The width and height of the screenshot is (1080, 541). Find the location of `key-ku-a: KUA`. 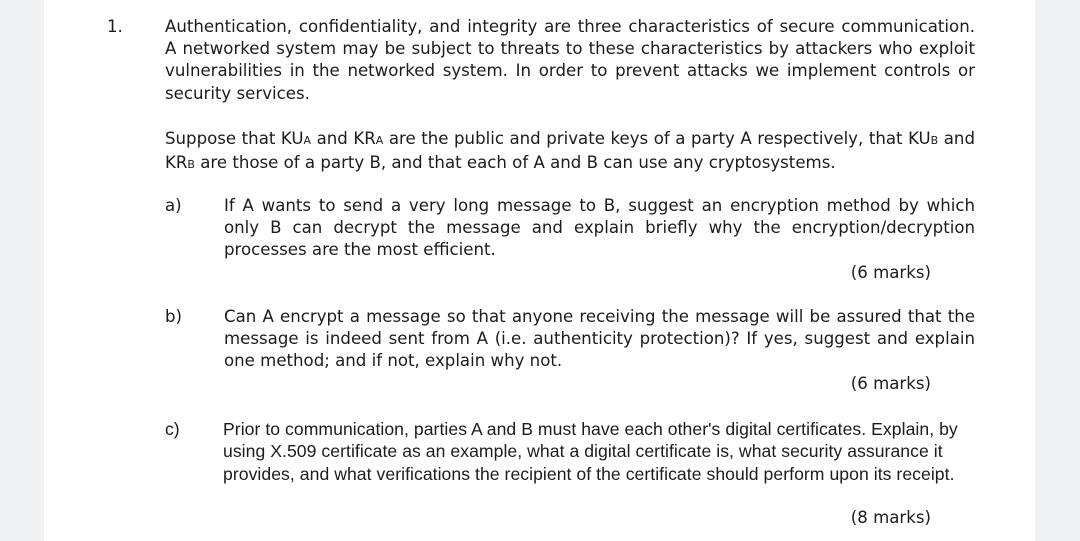

key-ku-a: KUA is located at coordinates (296, 138).